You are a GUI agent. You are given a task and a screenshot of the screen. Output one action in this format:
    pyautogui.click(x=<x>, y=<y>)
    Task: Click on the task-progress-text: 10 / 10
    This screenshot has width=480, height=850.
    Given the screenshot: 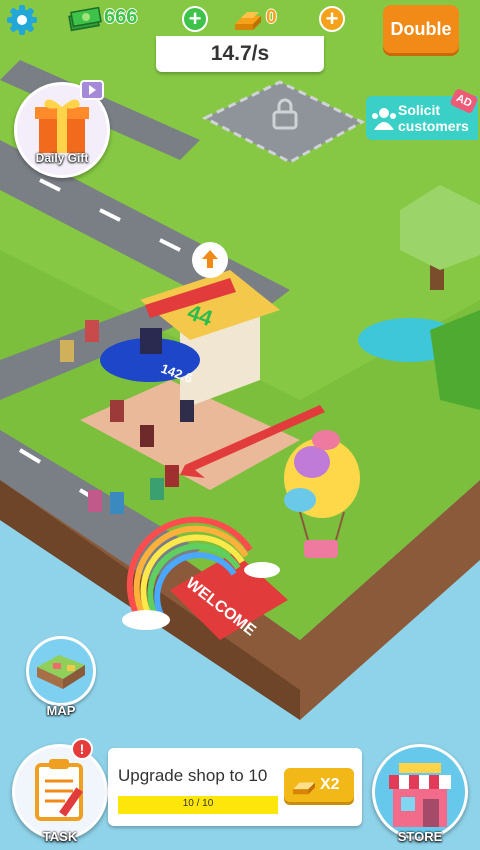 What is the action you would take?
    pyautogui.click(x=198, y=803)
    